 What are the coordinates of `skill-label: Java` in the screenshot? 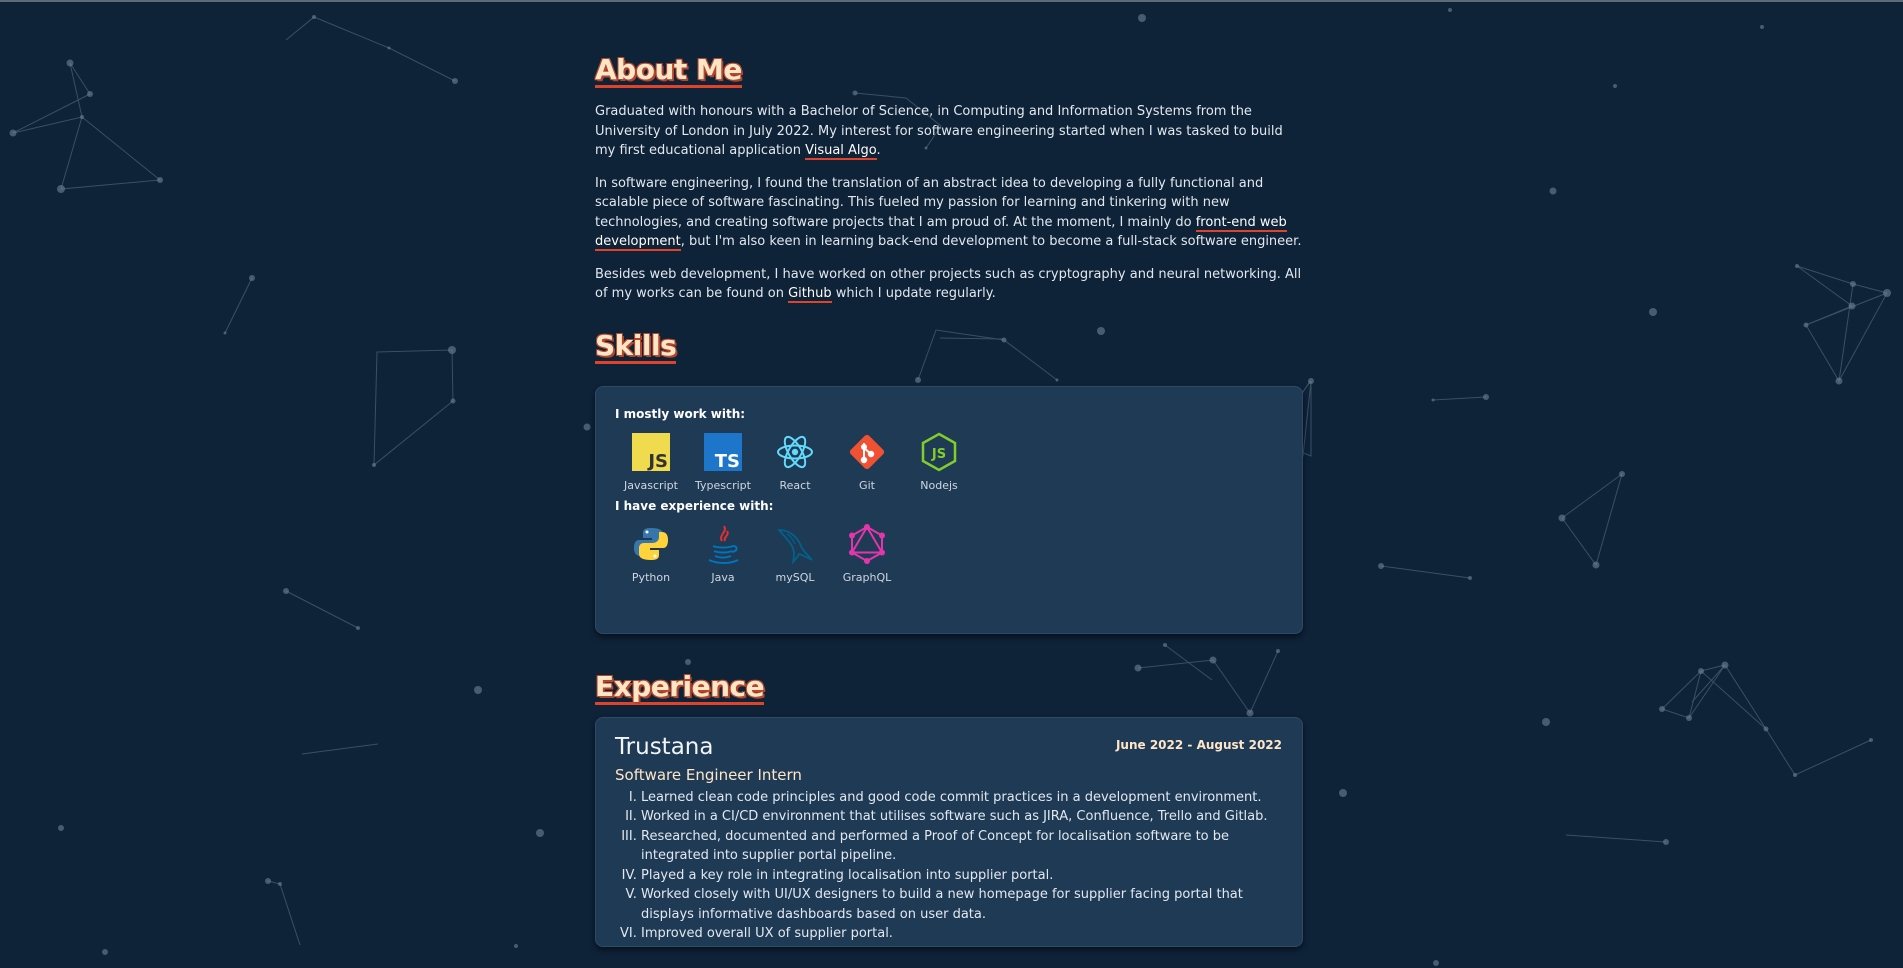 It's located at (723, 577).